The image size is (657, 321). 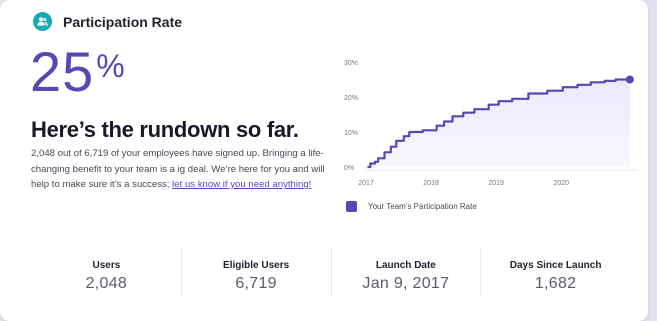 What do you see at coordinates (255, 272) in the screenshot?
I see `stat-eligible-users: Eligible Users 6,719` at bounding box center [255, 272].